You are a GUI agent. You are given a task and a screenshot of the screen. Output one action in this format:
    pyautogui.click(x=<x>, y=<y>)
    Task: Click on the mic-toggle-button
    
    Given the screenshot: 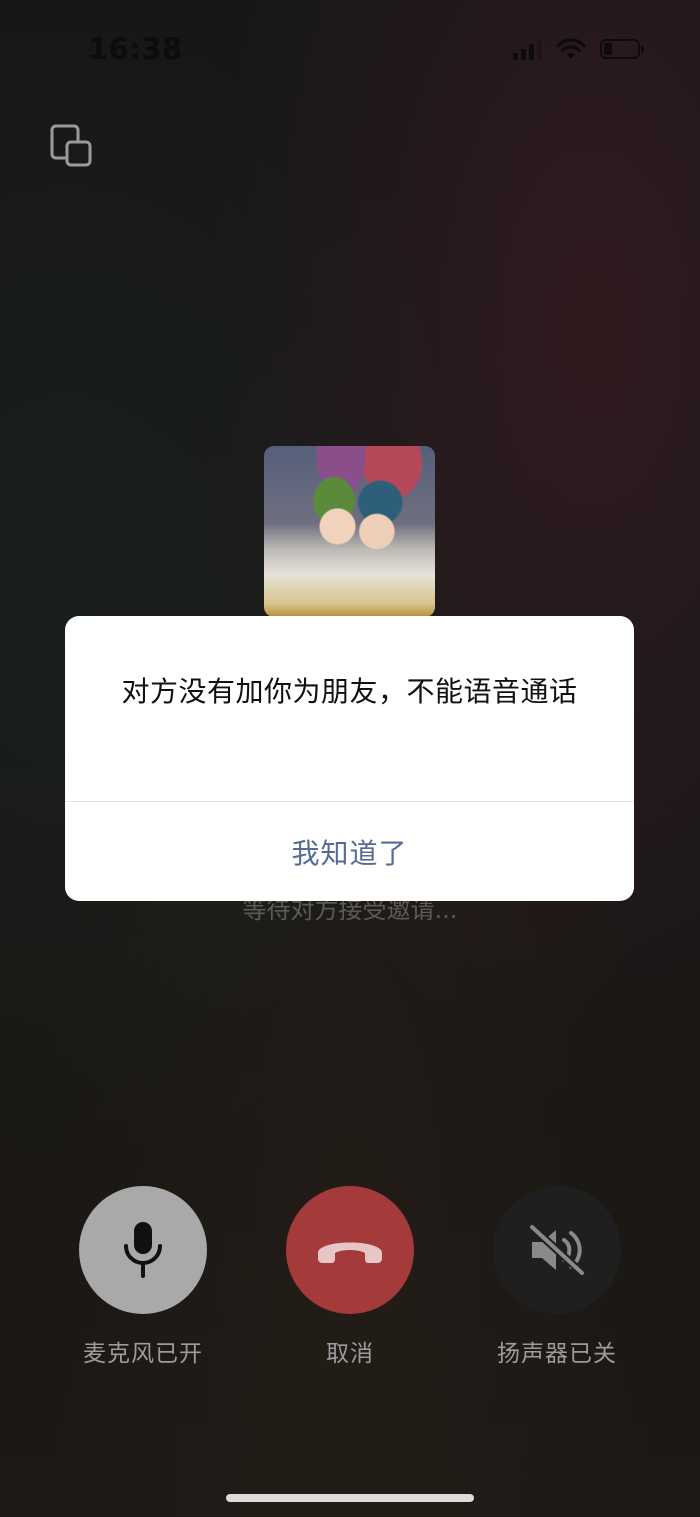 What is the action you would take?
    pyautogui.click(x=143, y=1250)
    